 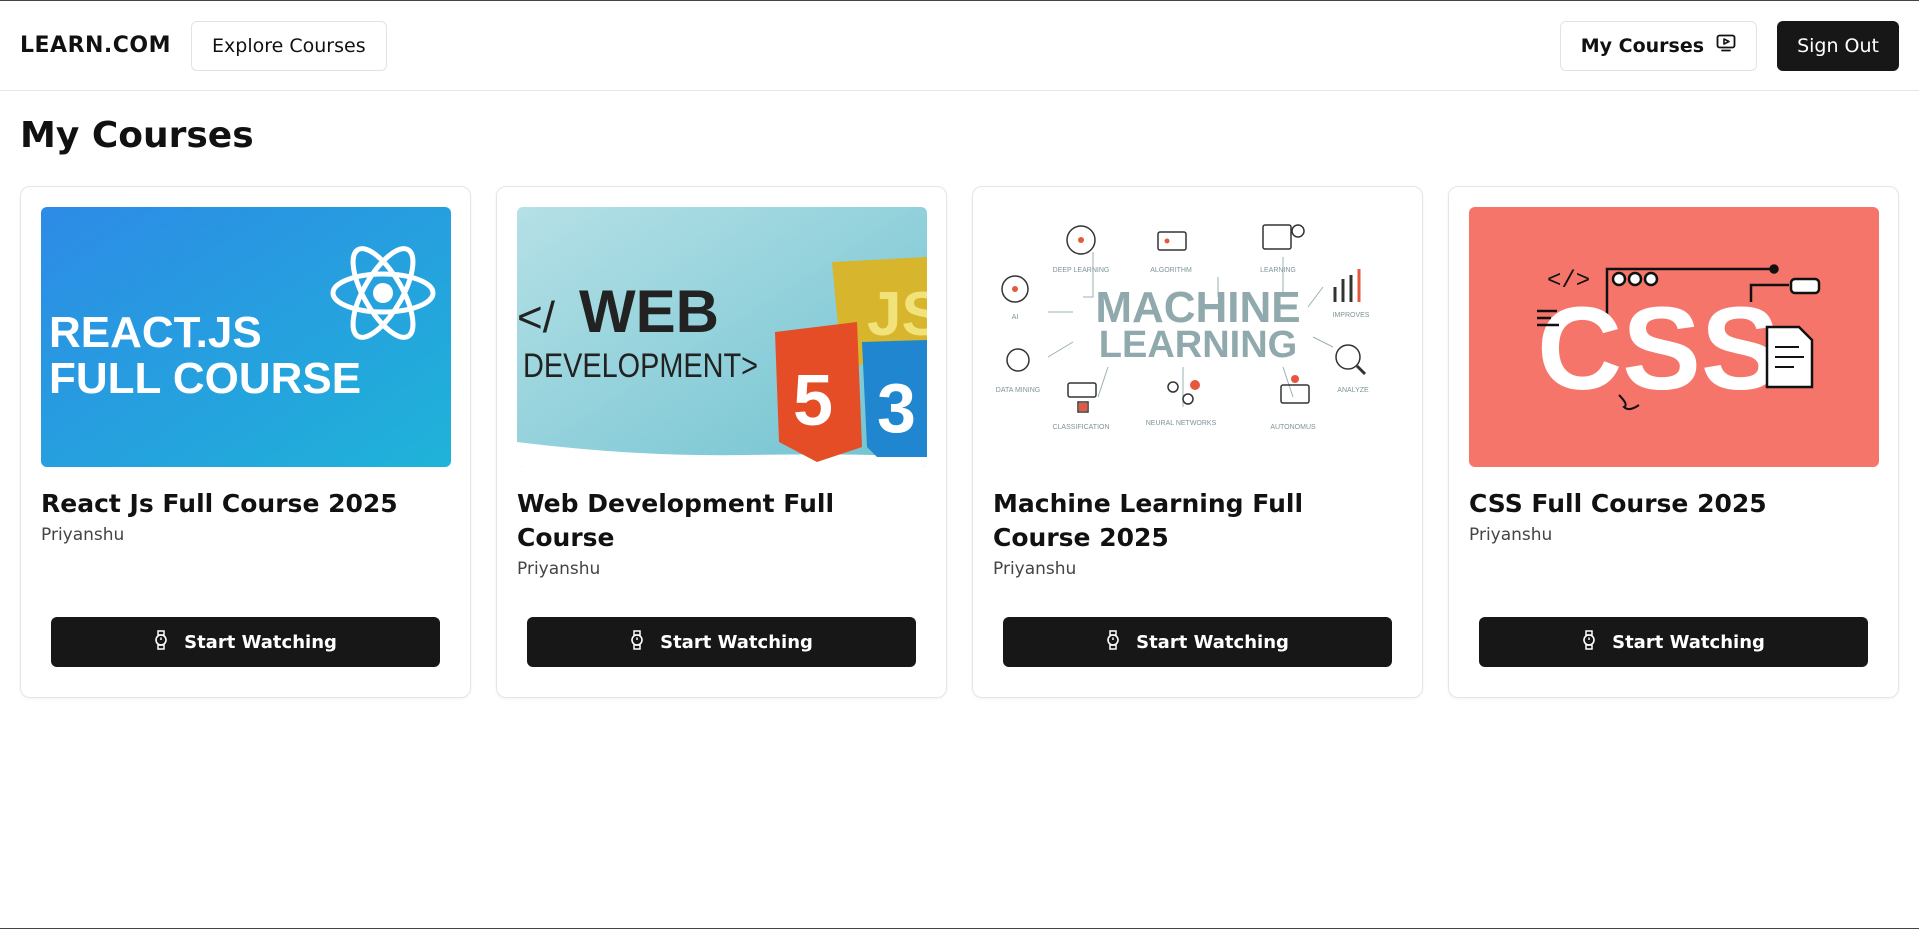 I want to click on course-title: Machine Learning Full Course 2025, so click(x=1197, y=521).